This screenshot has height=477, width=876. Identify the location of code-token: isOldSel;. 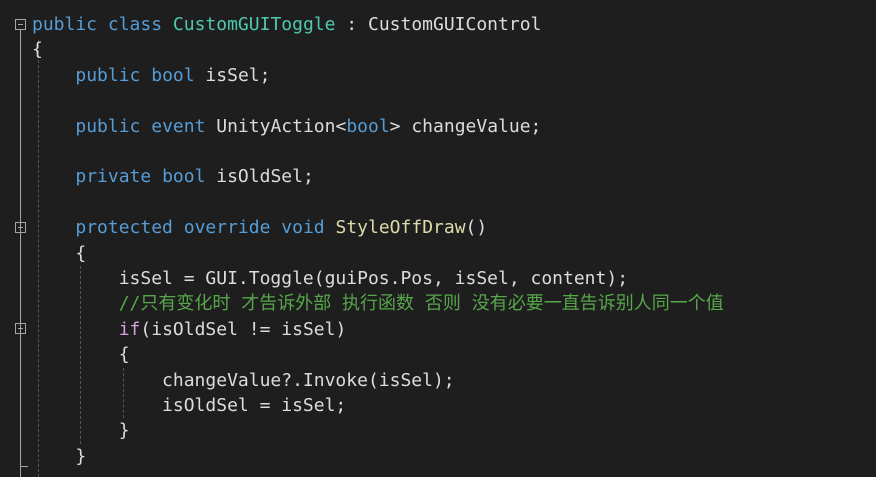
(259, 177).